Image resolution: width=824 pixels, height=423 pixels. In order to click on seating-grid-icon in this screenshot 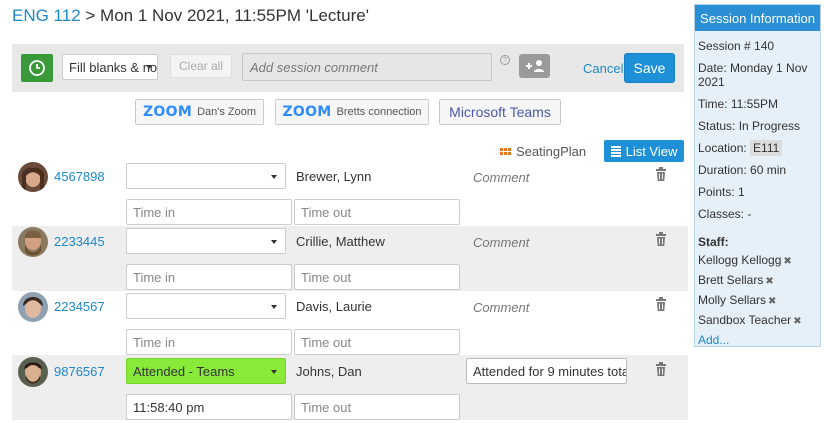, I will do `click(505, 151)`.